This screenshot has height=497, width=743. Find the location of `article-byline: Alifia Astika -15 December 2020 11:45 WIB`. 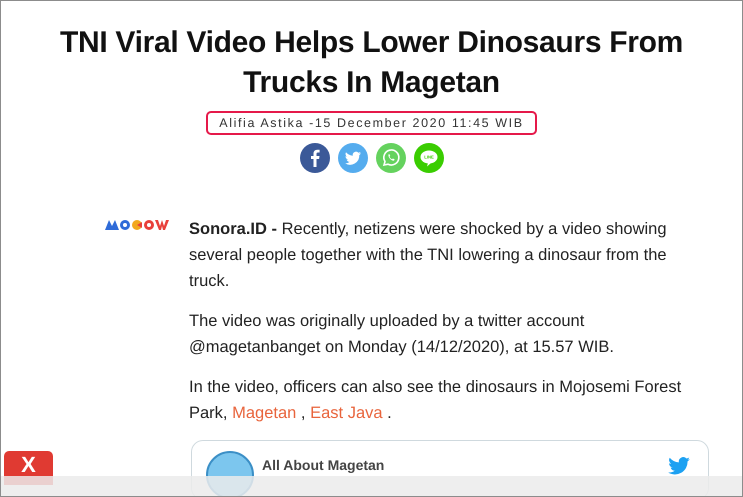

article-byline: Alifia Astika -15 December 2020 11:45 WIB is located at coordinates (371, 123).